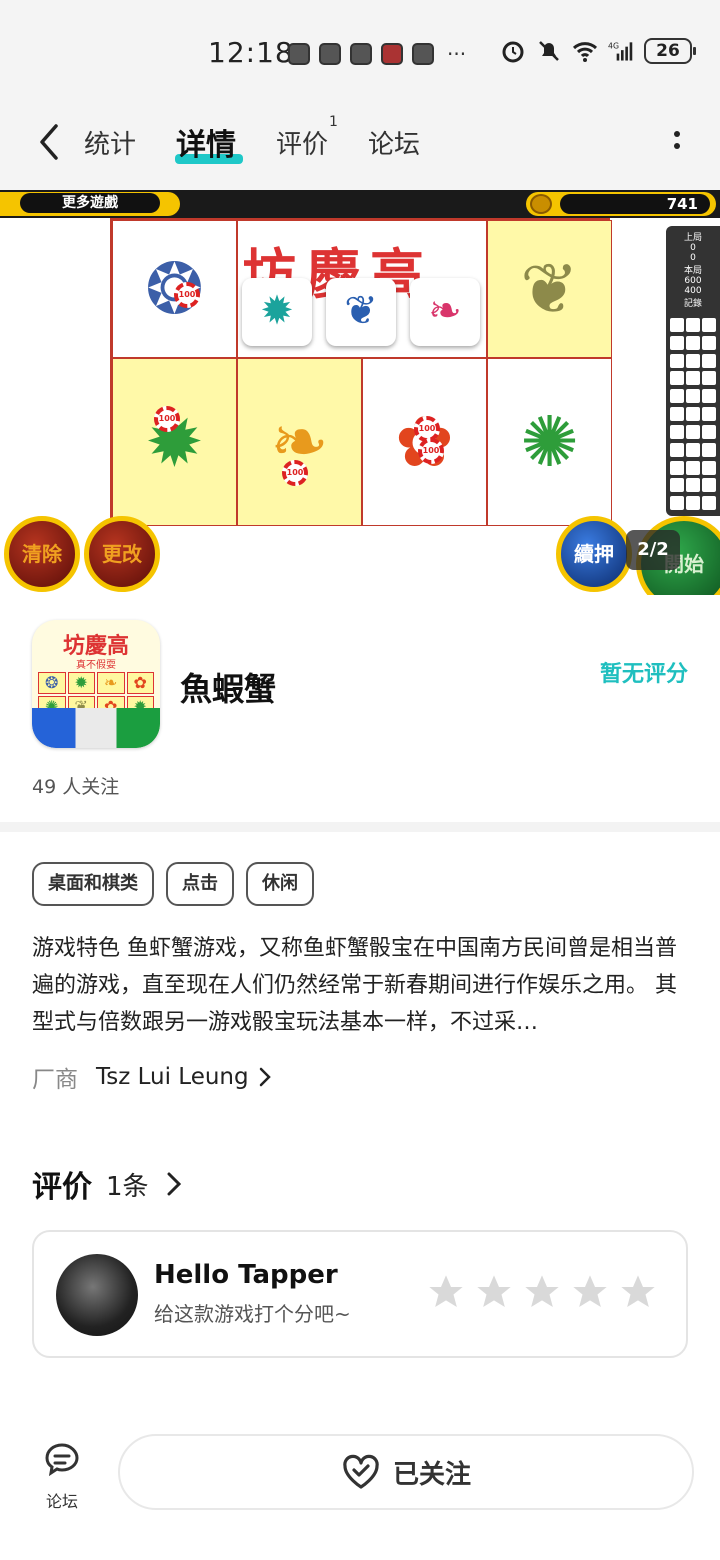 Image resolution: width=720 pixels, height=1560 pixels. What do you see at coordinates (174, 442) in the screenshot?
I see `board-cell-crab: ✹` at bounding box center [174, 442].